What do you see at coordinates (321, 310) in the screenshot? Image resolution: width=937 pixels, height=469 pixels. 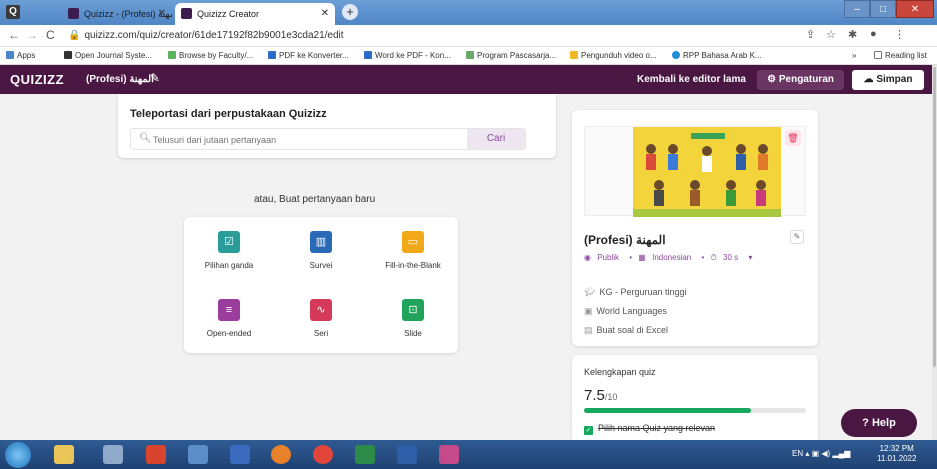 I see `wave-icon: ∿` at bounding box center [321, 310].